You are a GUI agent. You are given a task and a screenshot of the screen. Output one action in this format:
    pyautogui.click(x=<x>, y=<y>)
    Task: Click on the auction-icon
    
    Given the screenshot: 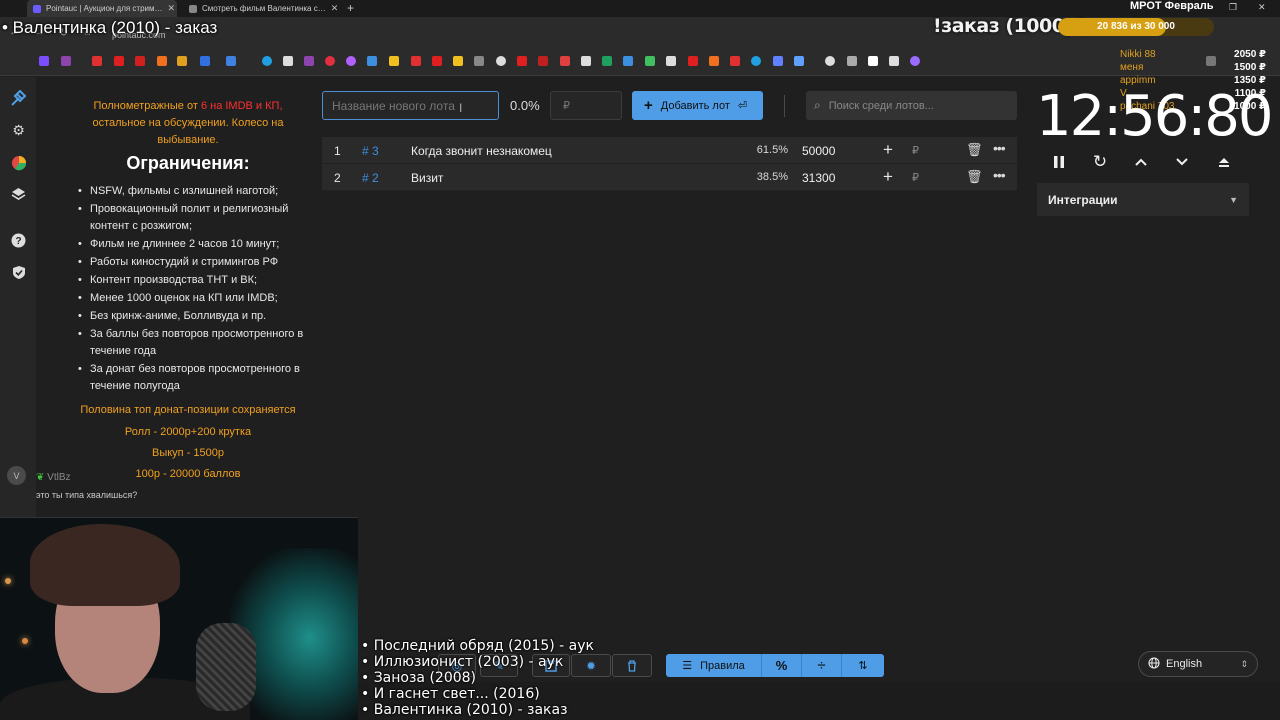 What is the action you would take?
    pyautogui.click(x=18, y=98)
    